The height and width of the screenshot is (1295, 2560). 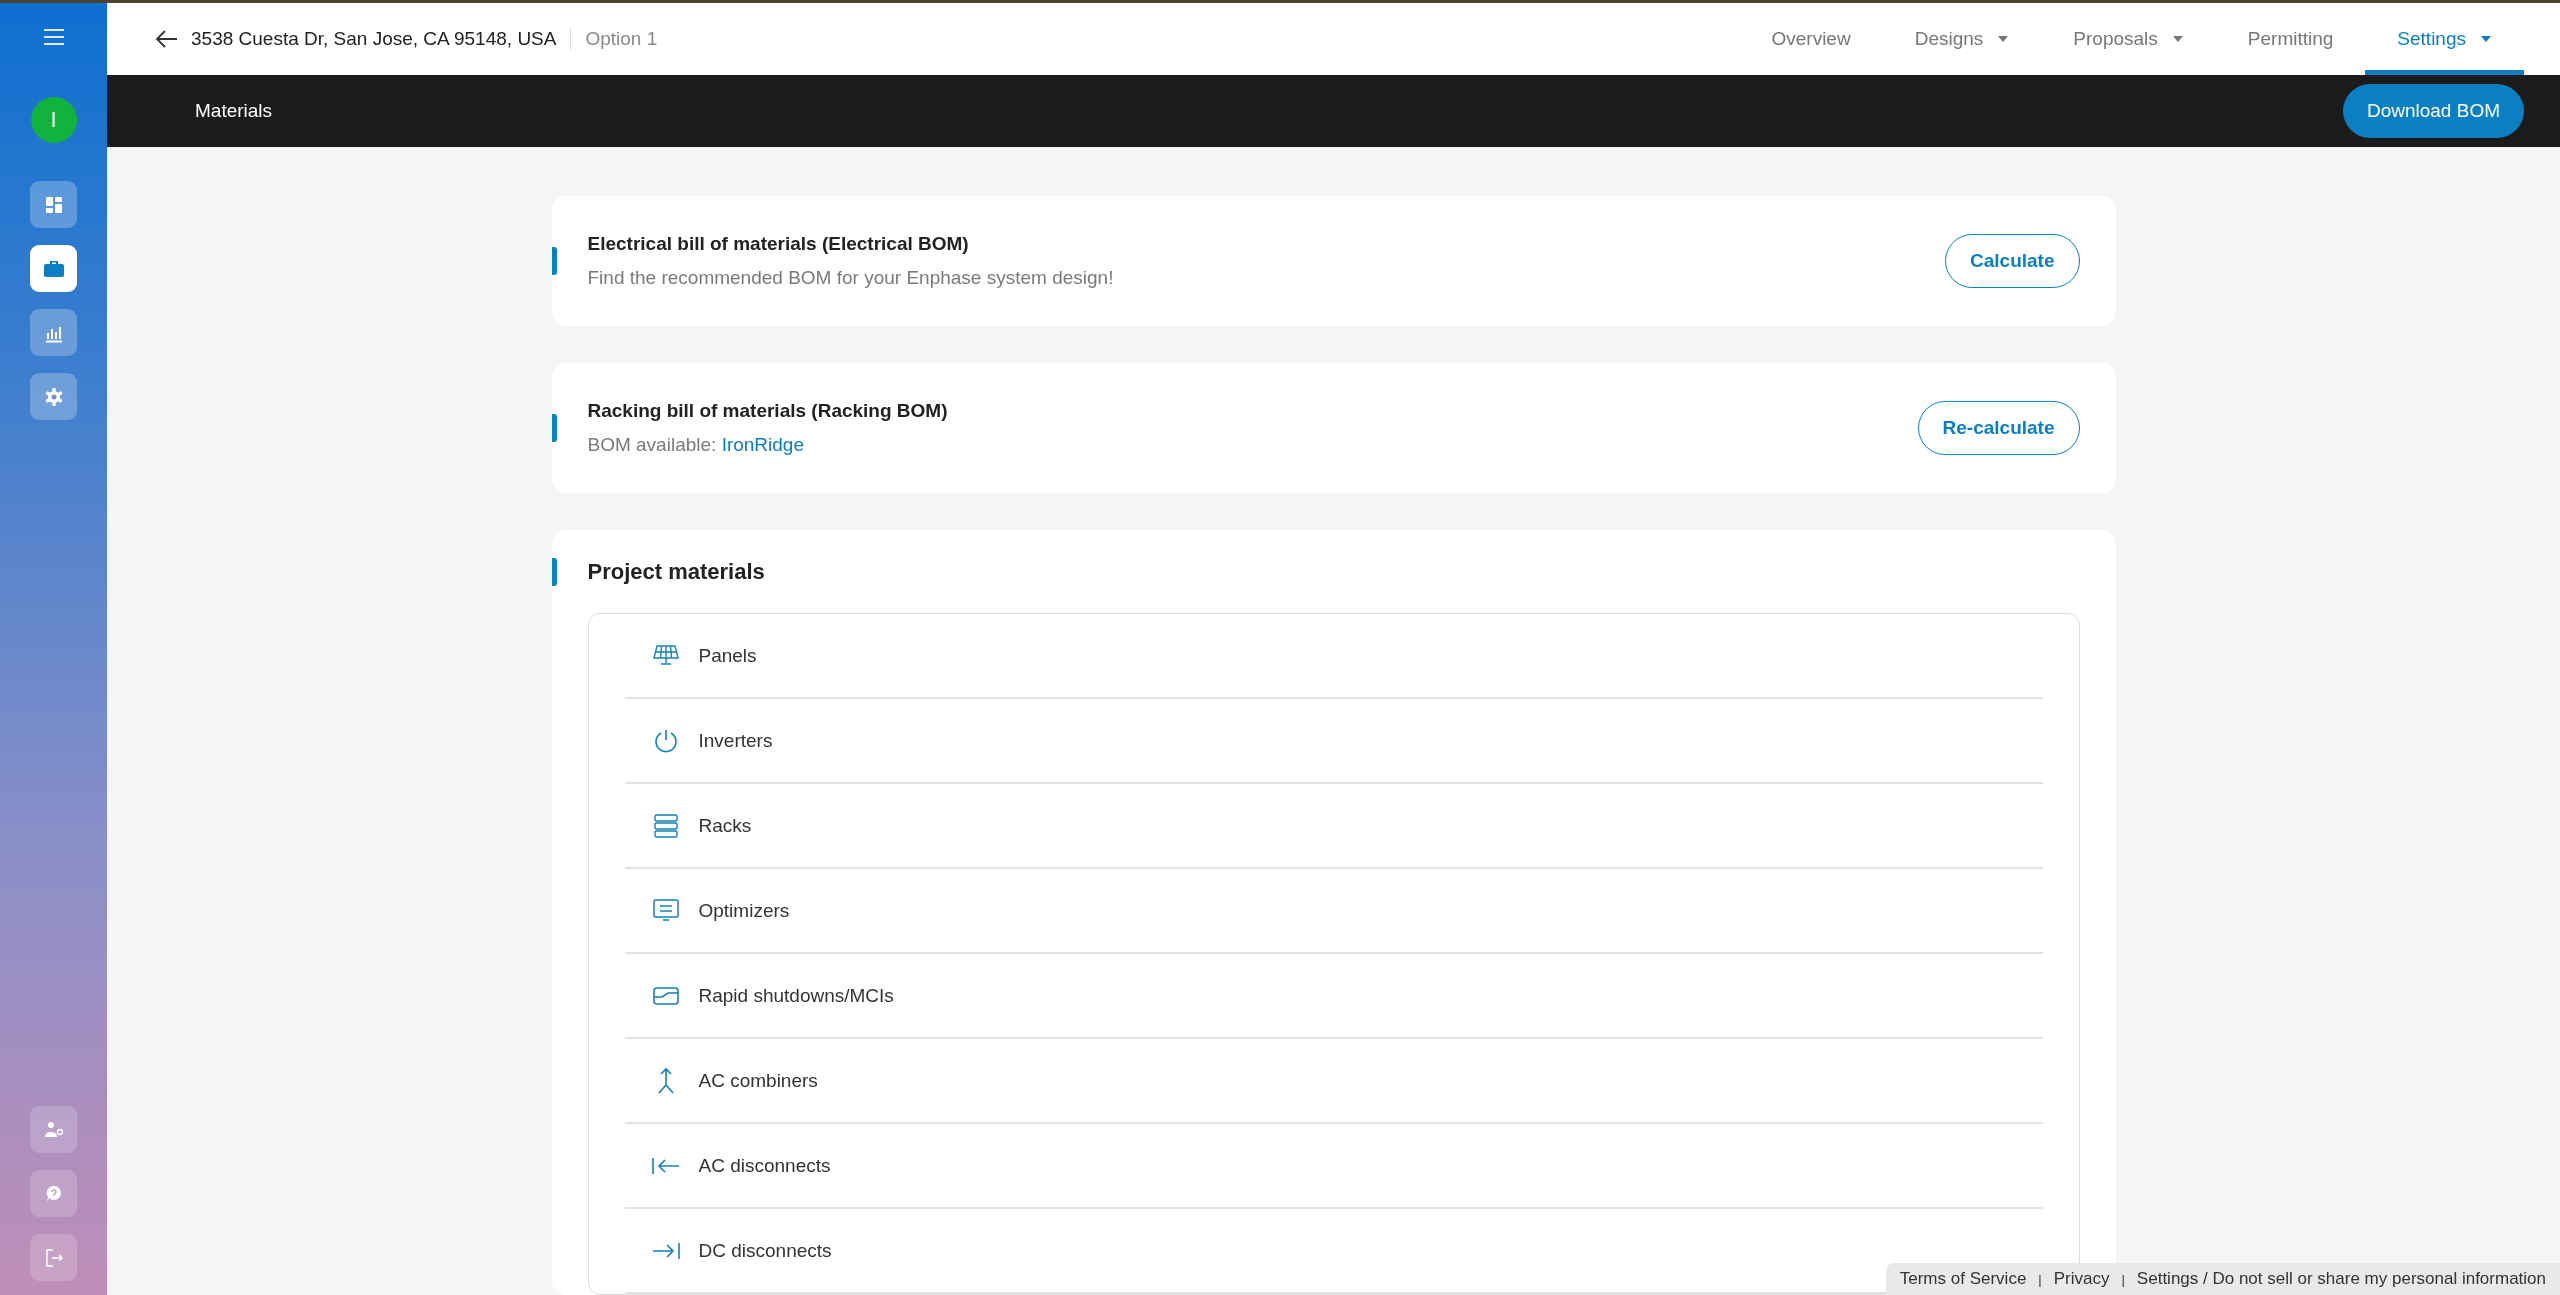 What do you see at coordinates (1998, 428) in the screenshot?
I see `calculate-button: Re-calculate` at bounding box center [1998, 428].